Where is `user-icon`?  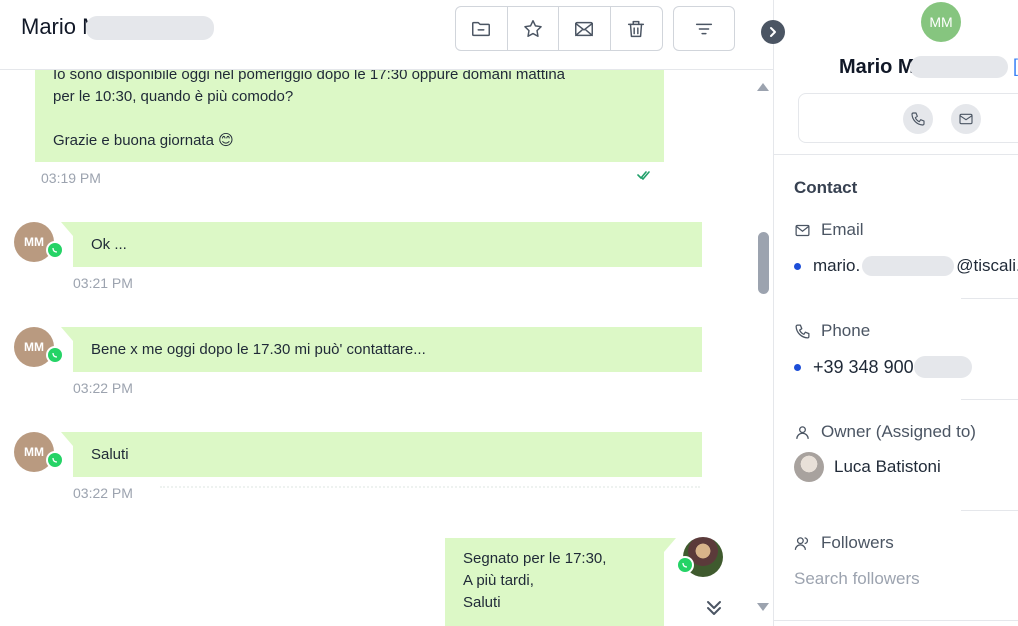 user-icon is located at coordinates (802, 432).